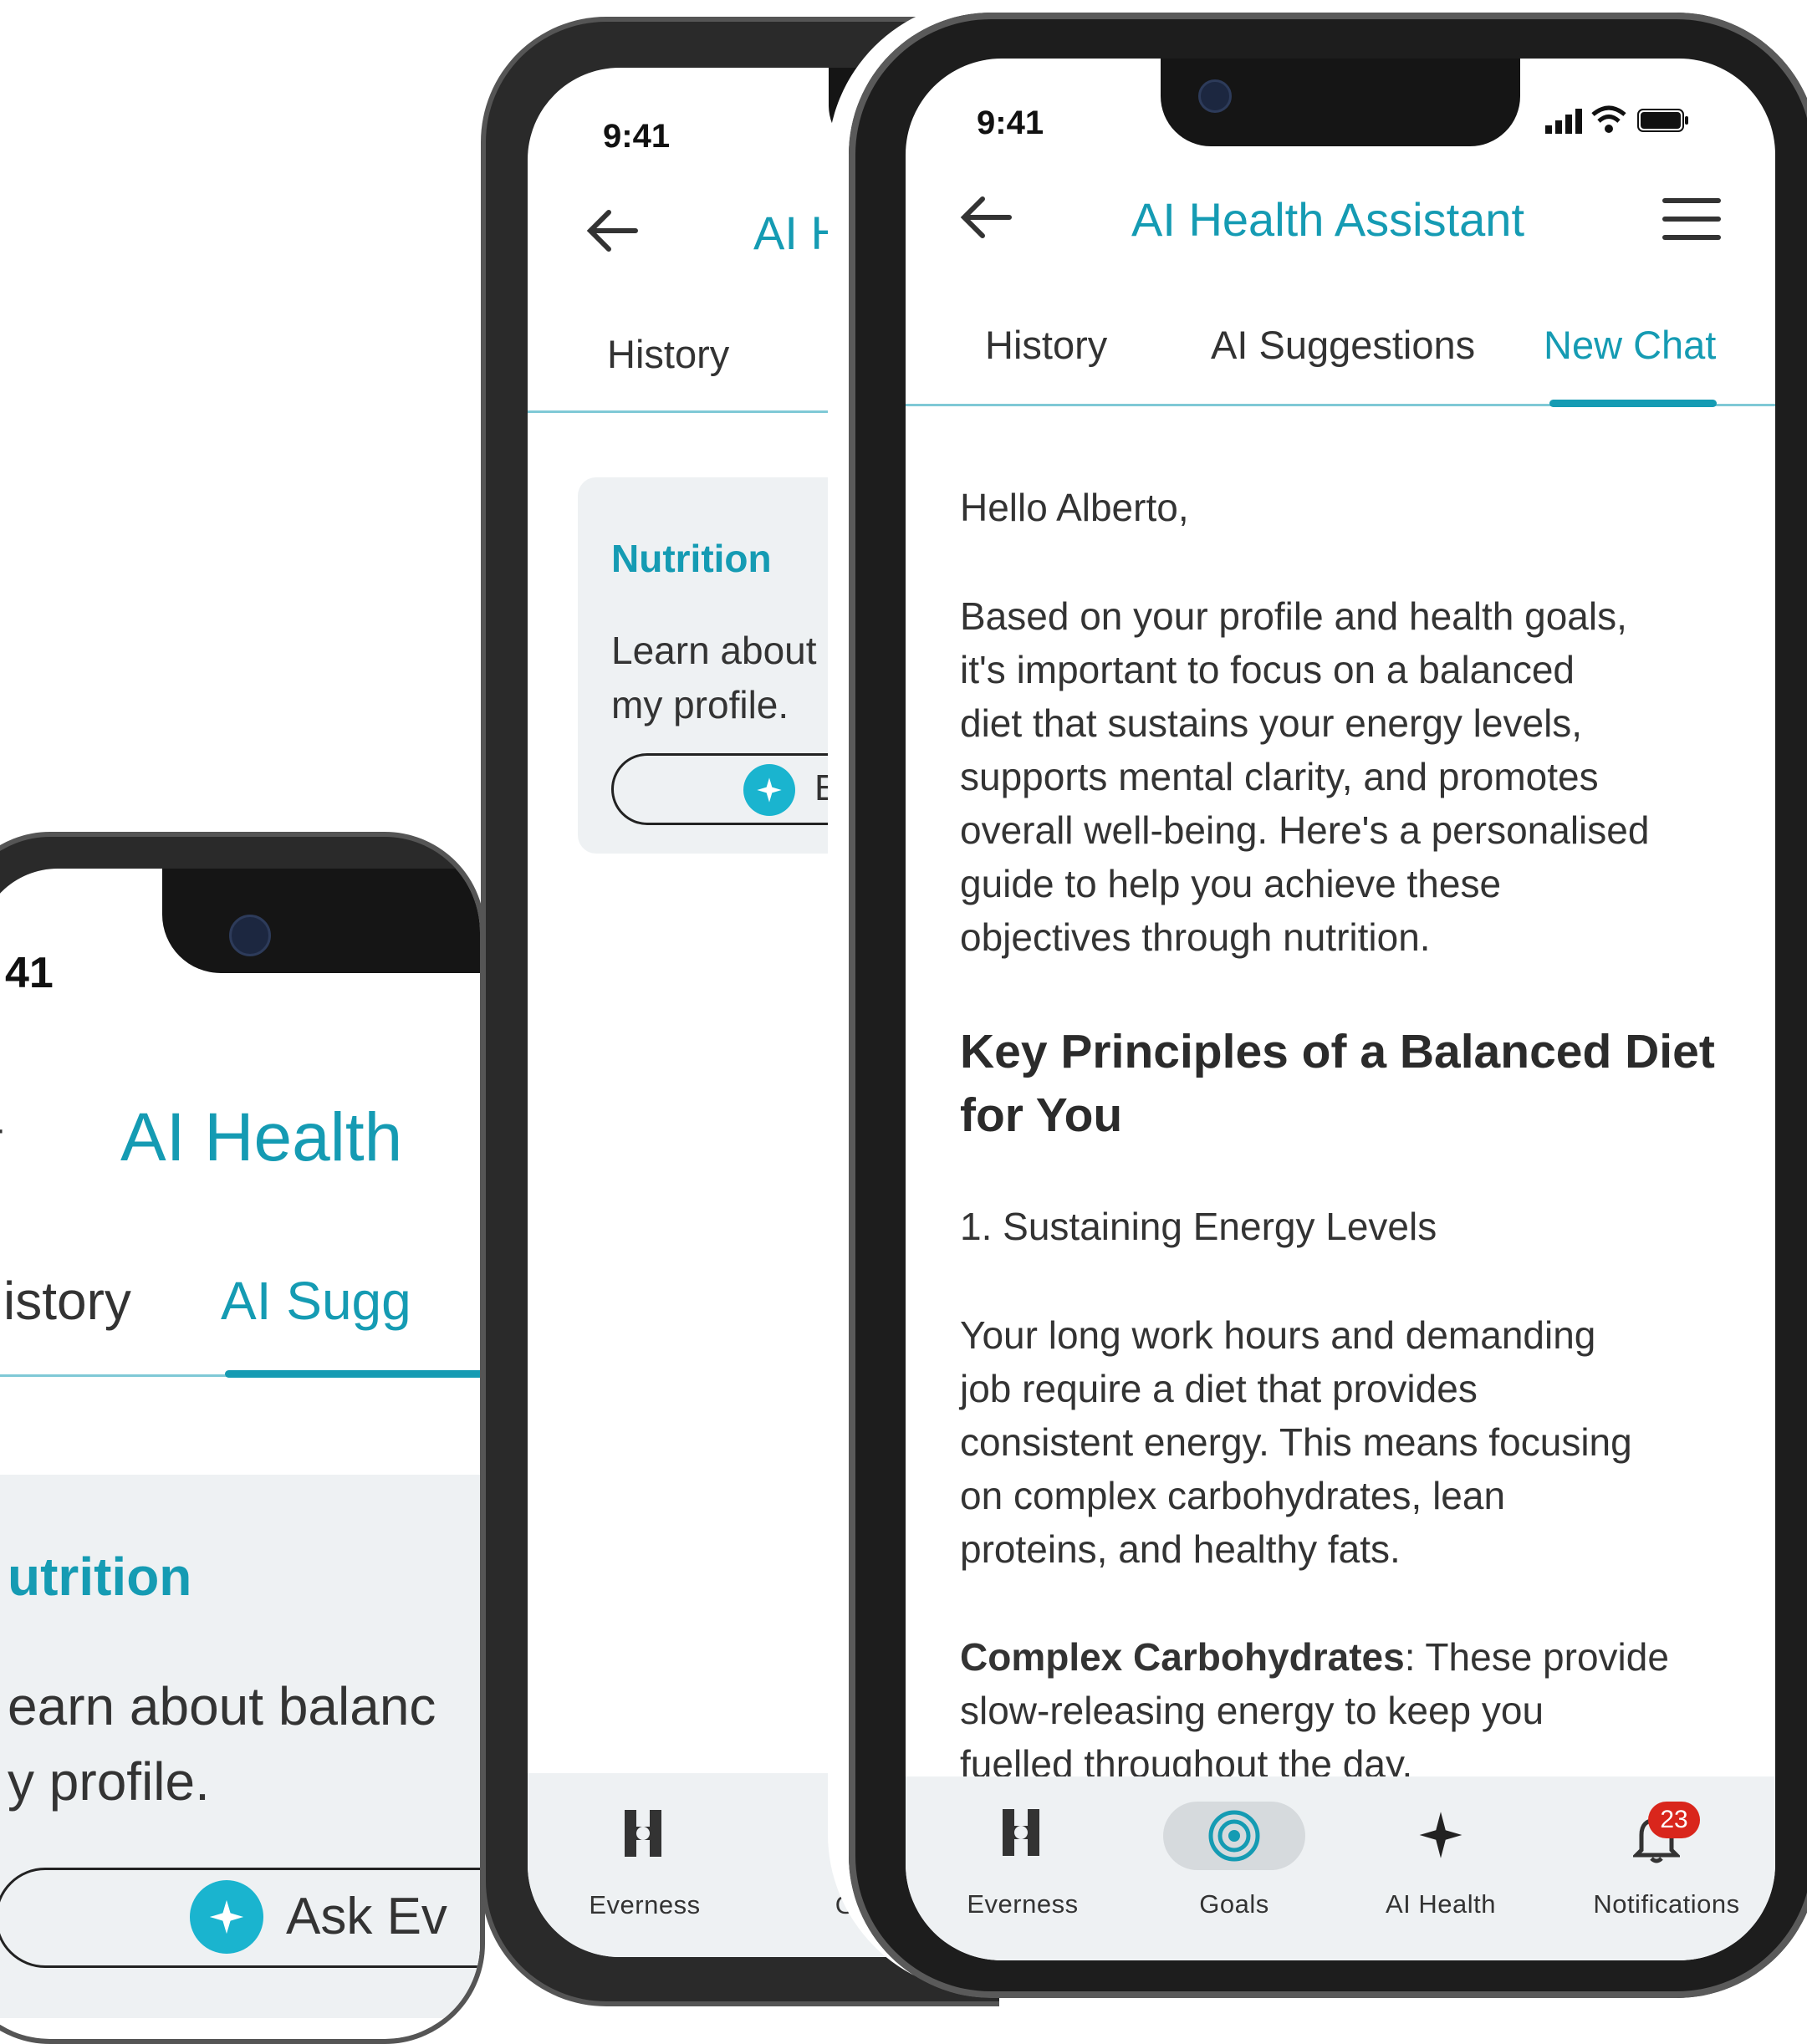 This screenshot has height=2044, width=1807. What do you see at coordinates (1234, 1904) in the screenshot?
I see `nav-goals: Goals` at bounding box center [1234, 1904].